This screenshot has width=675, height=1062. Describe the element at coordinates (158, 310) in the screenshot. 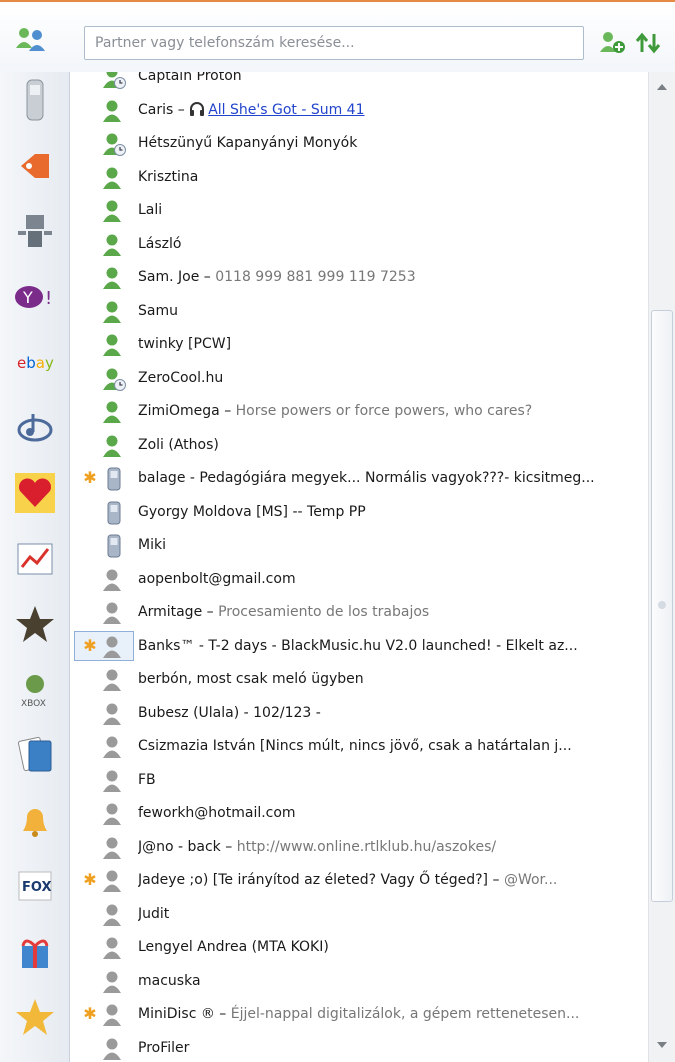

I see `contact-name: Samu` at that location.